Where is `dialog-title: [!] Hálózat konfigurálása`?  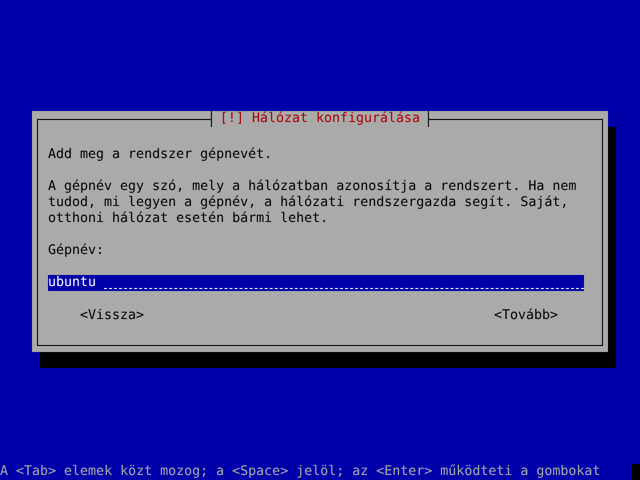
dialog-title: [!] Hálózat konfigurálása is located at coordinates (320, 119).